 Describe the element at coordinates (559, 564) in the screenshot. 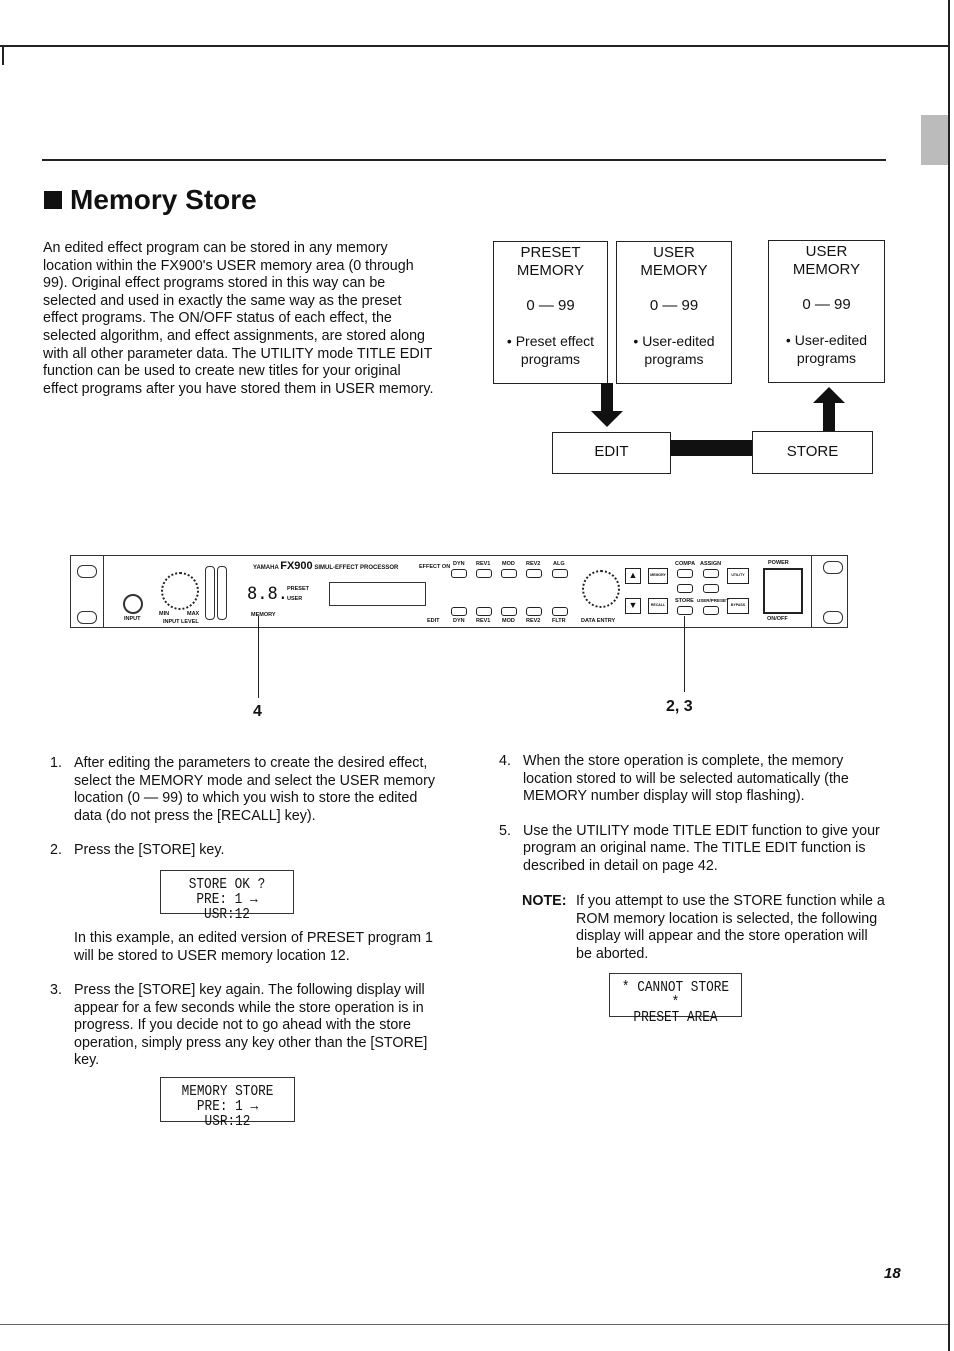

I see `alg-label: ALG` at that location.